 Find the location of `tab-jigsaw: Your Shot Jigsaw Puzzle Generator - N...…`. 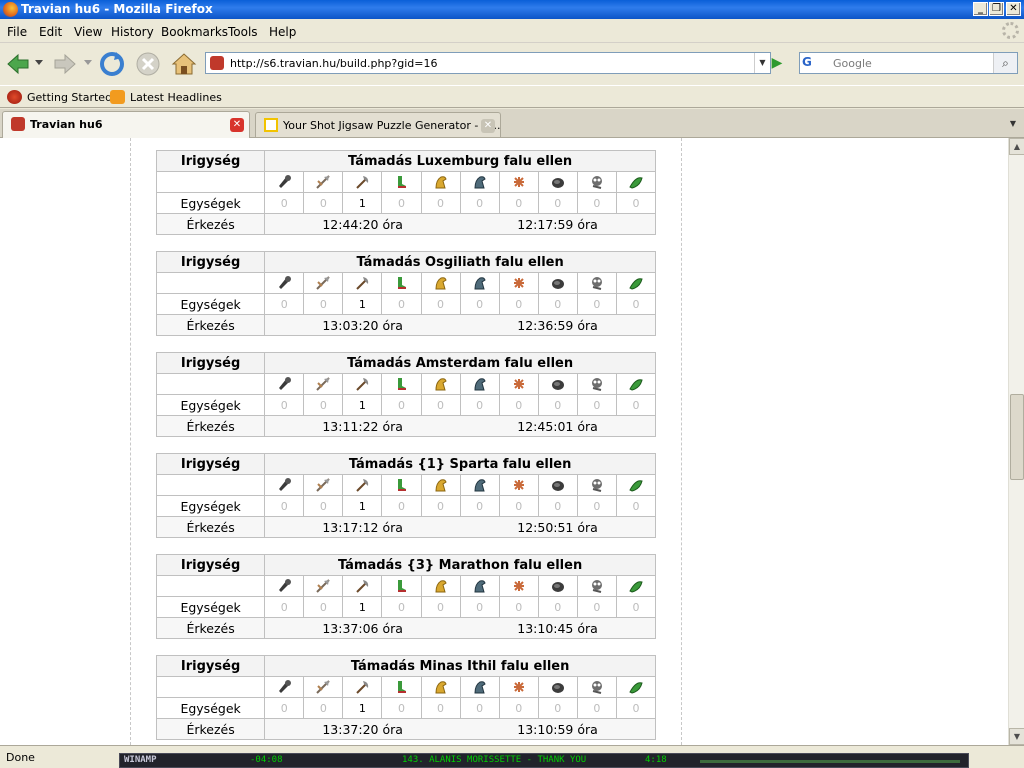

tab-jigsaw: Your Shot Jigsaw Puzzle Generator - N...… is located at coordinates (378, 124).